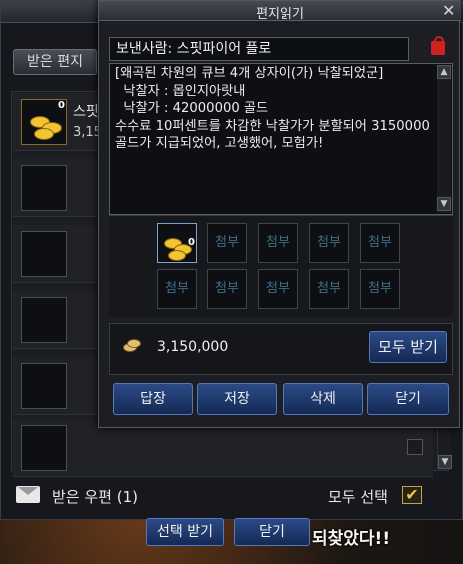  What do you see at coordinates (237, 399) in the screenshot?
I see `save-button: 저장` at bounding box center [237, 399].